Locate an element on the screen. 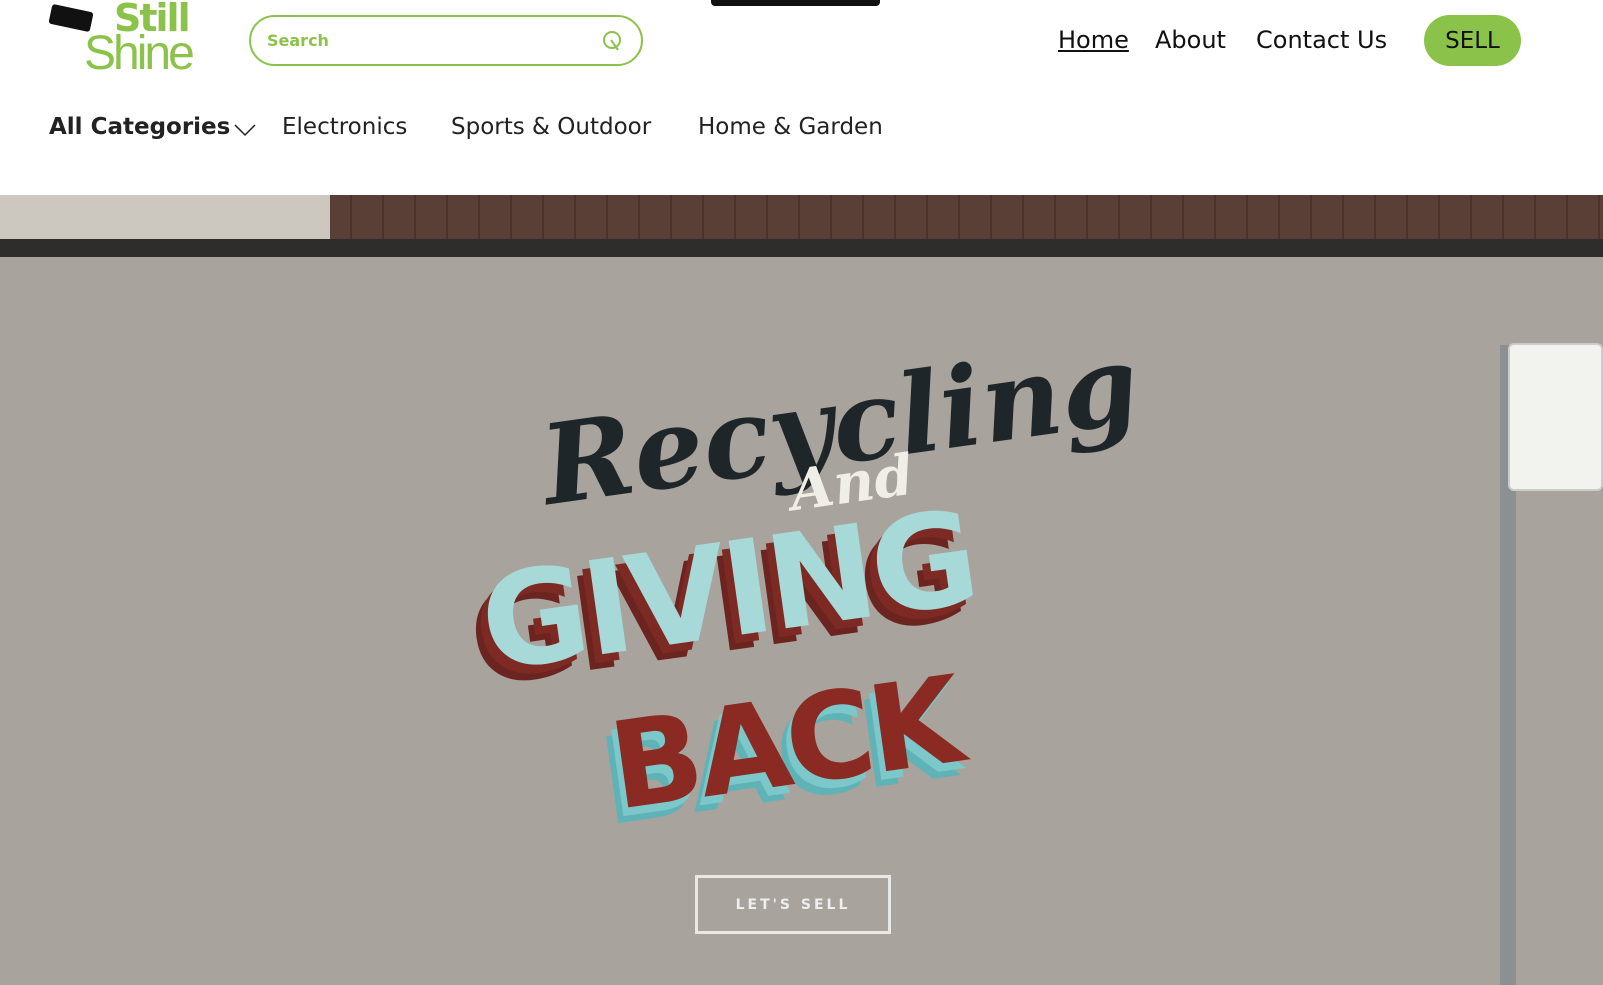 The image size is (1603, 985). all-categories-dropdown: All Categories is located at coordinates (152, 127).